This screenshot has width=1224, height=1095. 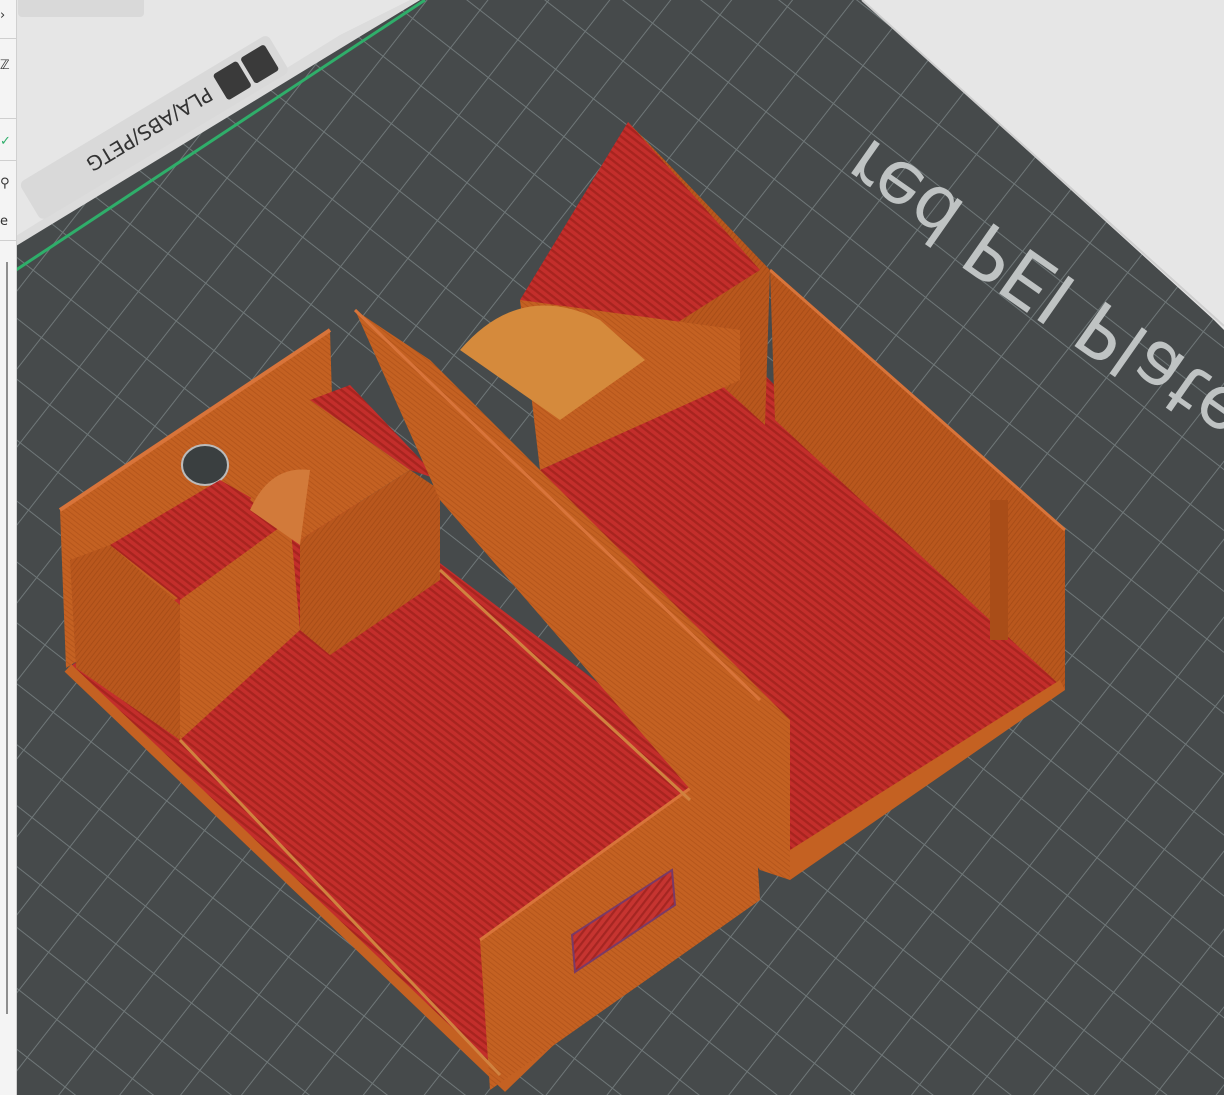 I want to click on viewport-tab, so click(x=81, y=8).